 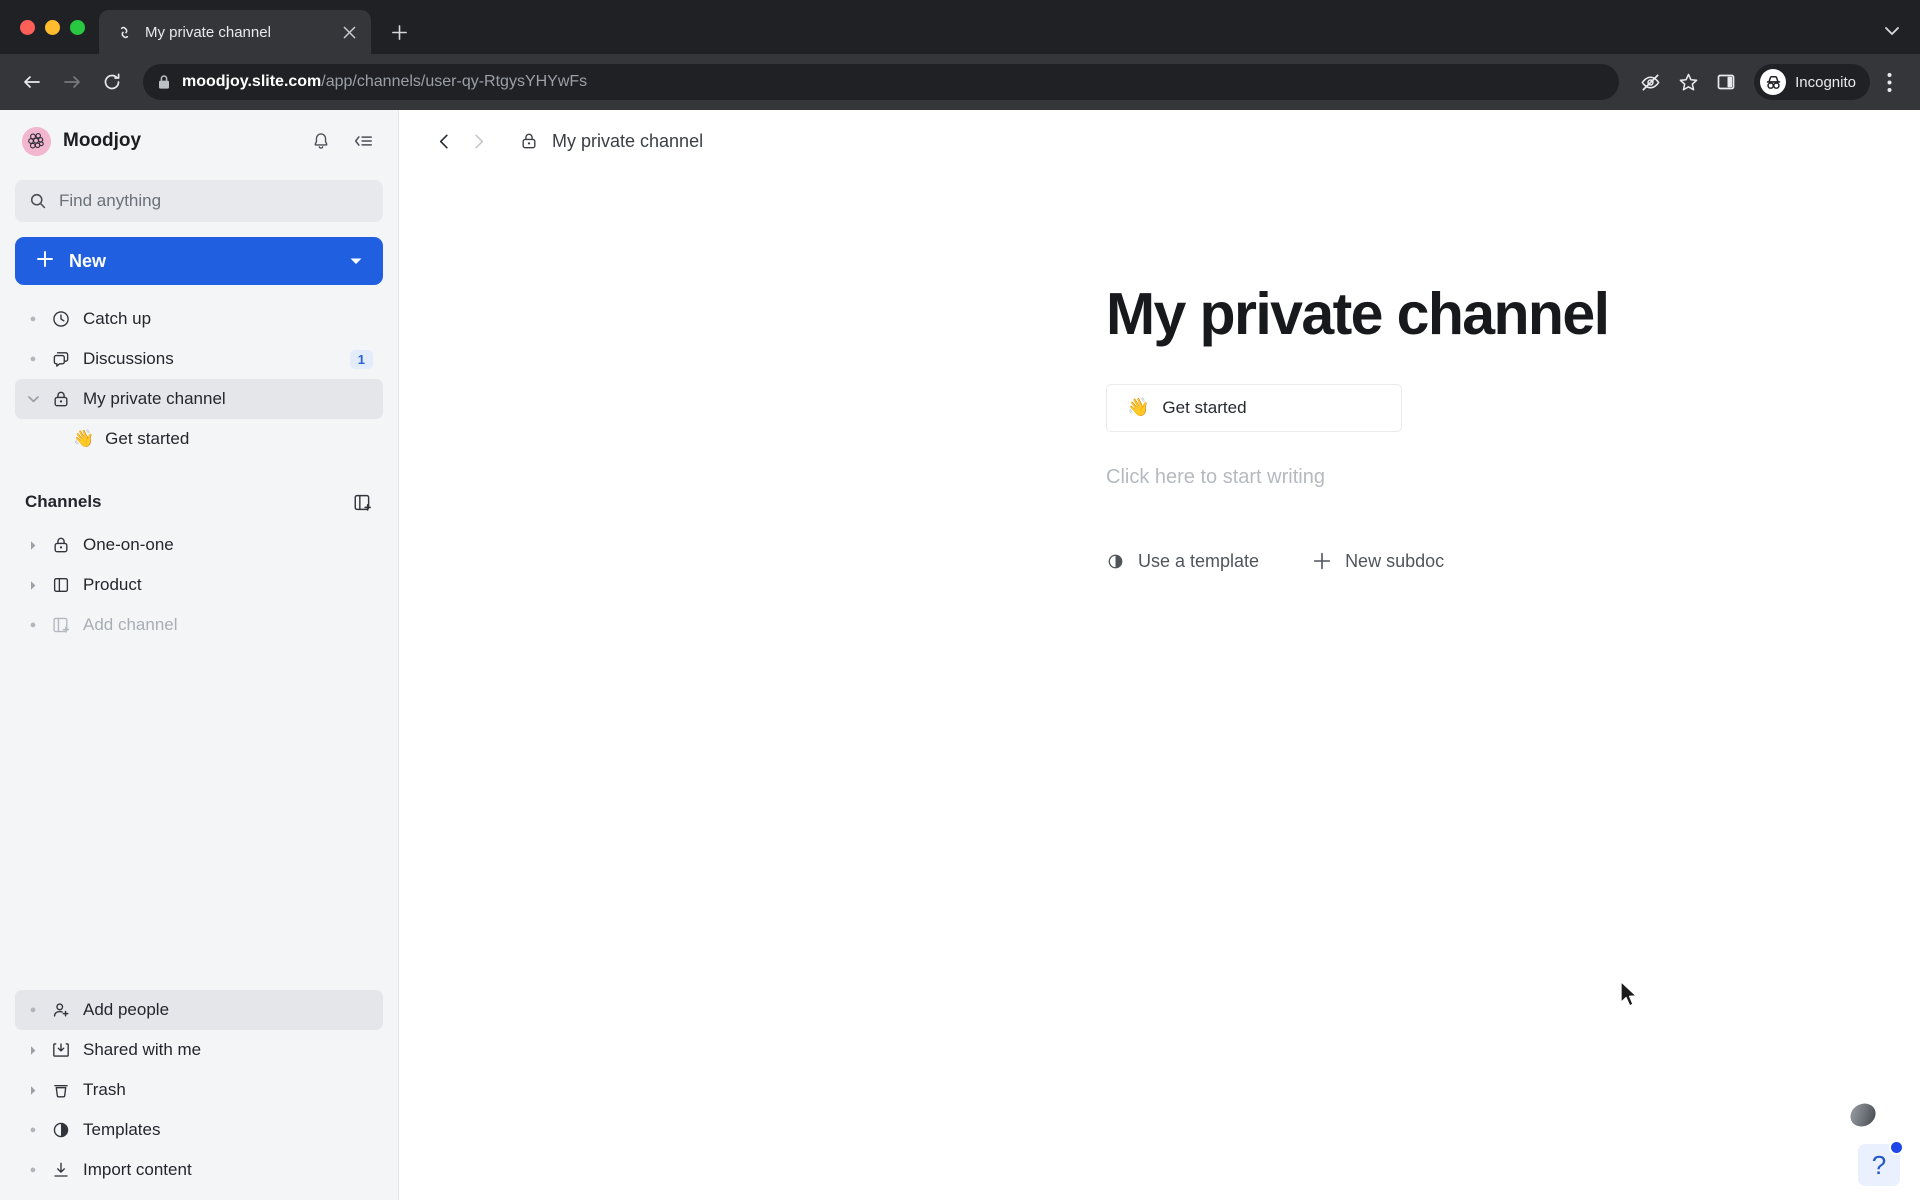 What do you see at coordinates (478, 141) in the screenshot?
I see `nav-forward-button` at bounding box center [478, 141].